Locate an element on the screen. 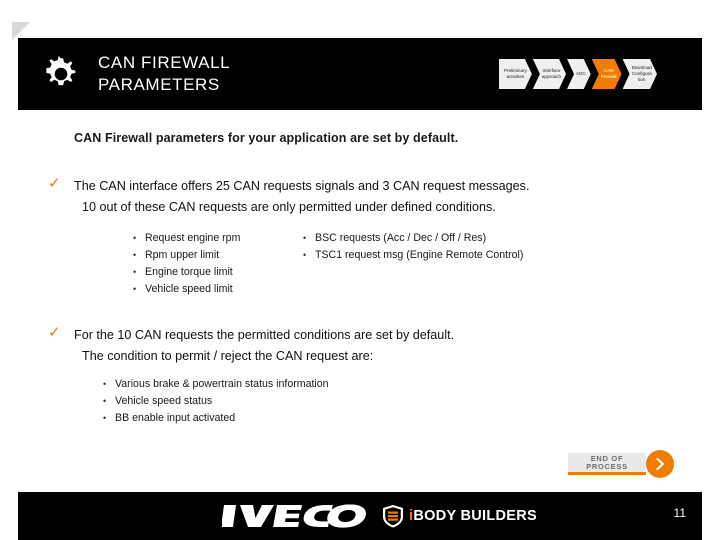  list-item-label: Request engine rpm is located at coordinates (193, 238).